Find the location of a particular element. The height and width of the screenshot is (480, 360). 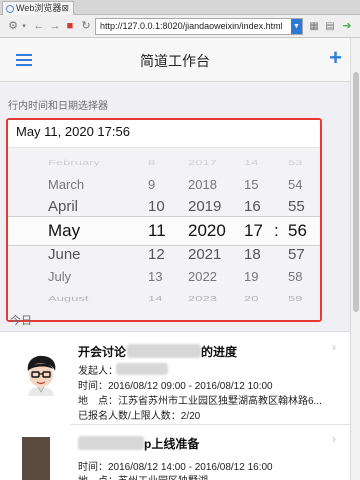

picker-day: 12 is located at coordinates (156, 254).